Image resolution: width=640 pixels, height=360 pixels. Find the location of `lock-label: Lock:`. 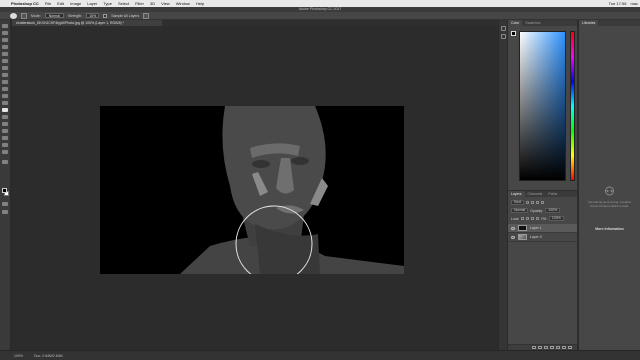

lock-label: Lock: is located at coordinates (515, 218).